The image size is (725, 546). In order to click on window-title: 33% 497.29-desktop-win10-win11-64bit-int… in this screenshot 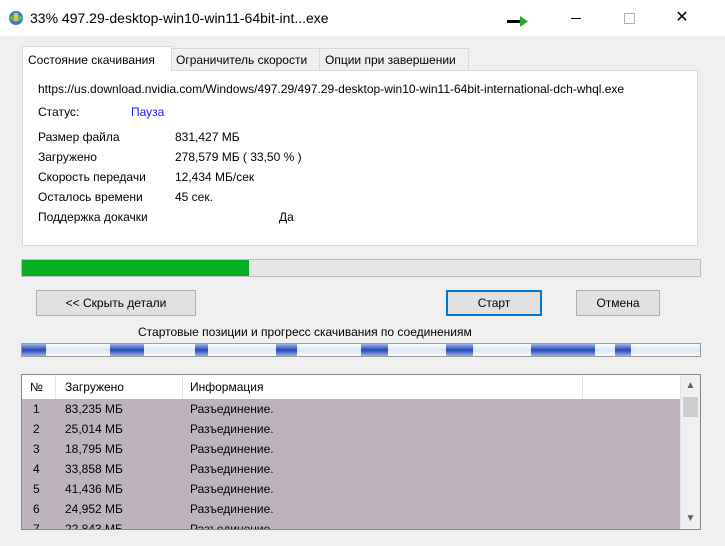, I will do `click(179, 18)`.